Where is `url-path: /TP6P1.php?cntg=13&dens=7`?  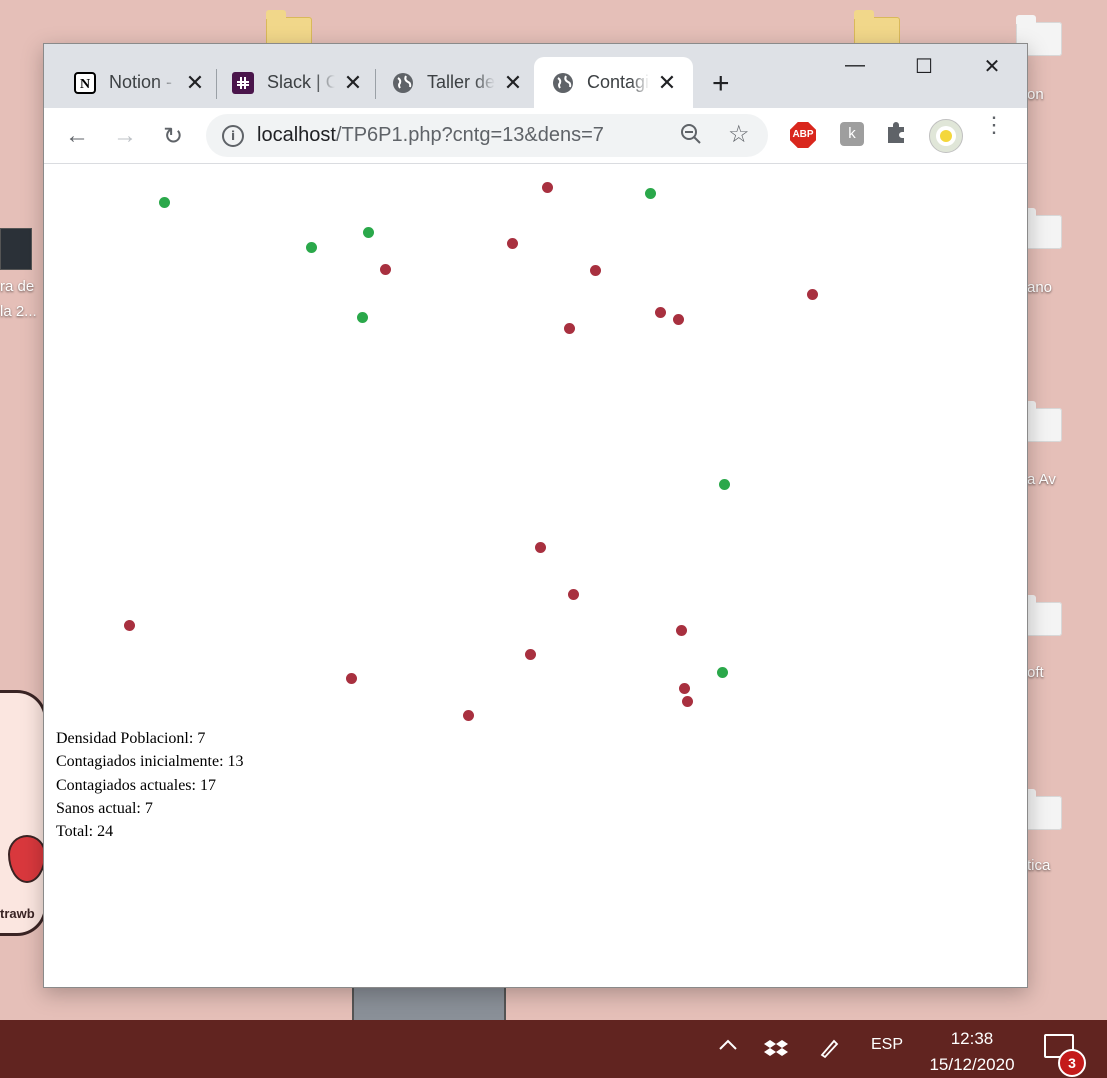 url-path: /TP6P1.php?cntg=13&dens=7 is located at coordinates (469, 135).